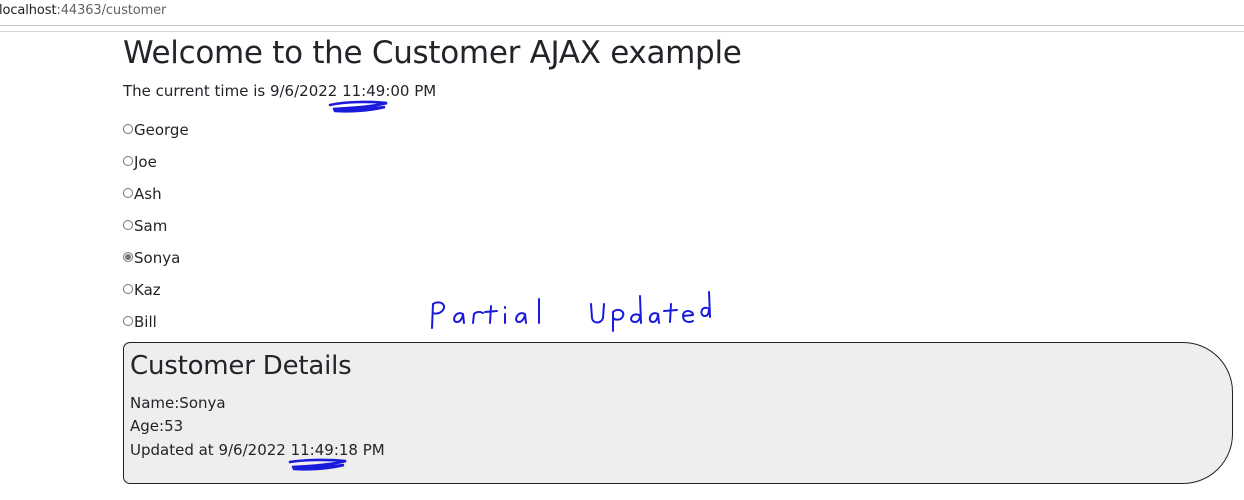 The width and height of the screenshot is (1244, 500). What do you see at coordinates (622, 31) in the screenshot?
I see `page-top-divider` at bounding box center [622, 31].